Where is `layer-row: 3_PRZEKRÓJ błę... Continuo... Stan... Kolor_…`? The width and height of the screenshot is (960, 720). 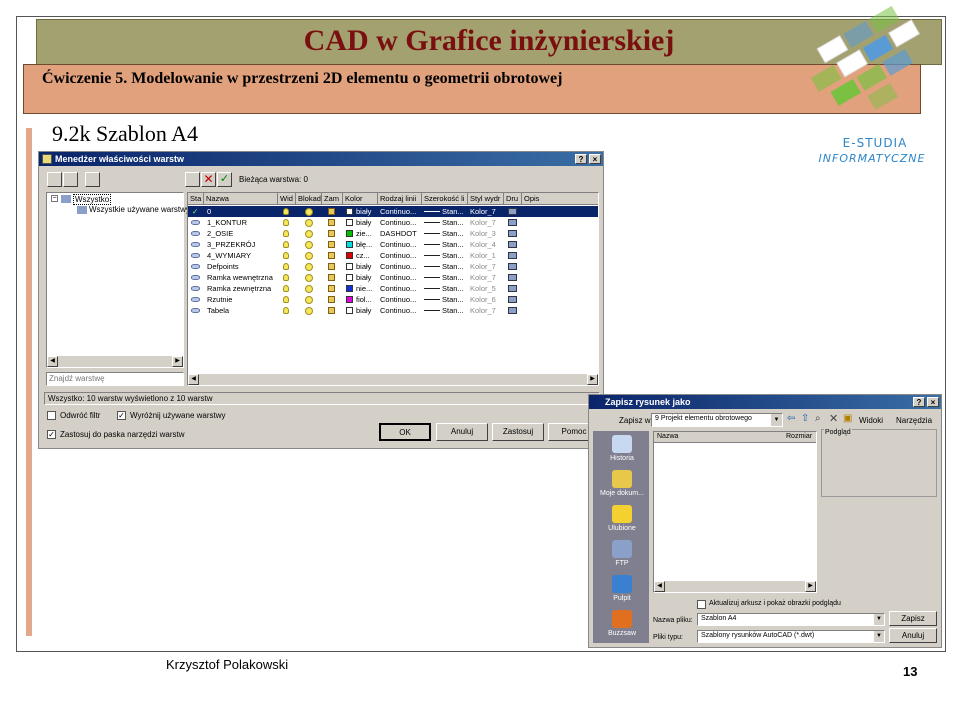 layer-row: 3_PRZEKRÓJ błę... Continuo... Stan... Kolor_… is located at coordinates (393, 244).